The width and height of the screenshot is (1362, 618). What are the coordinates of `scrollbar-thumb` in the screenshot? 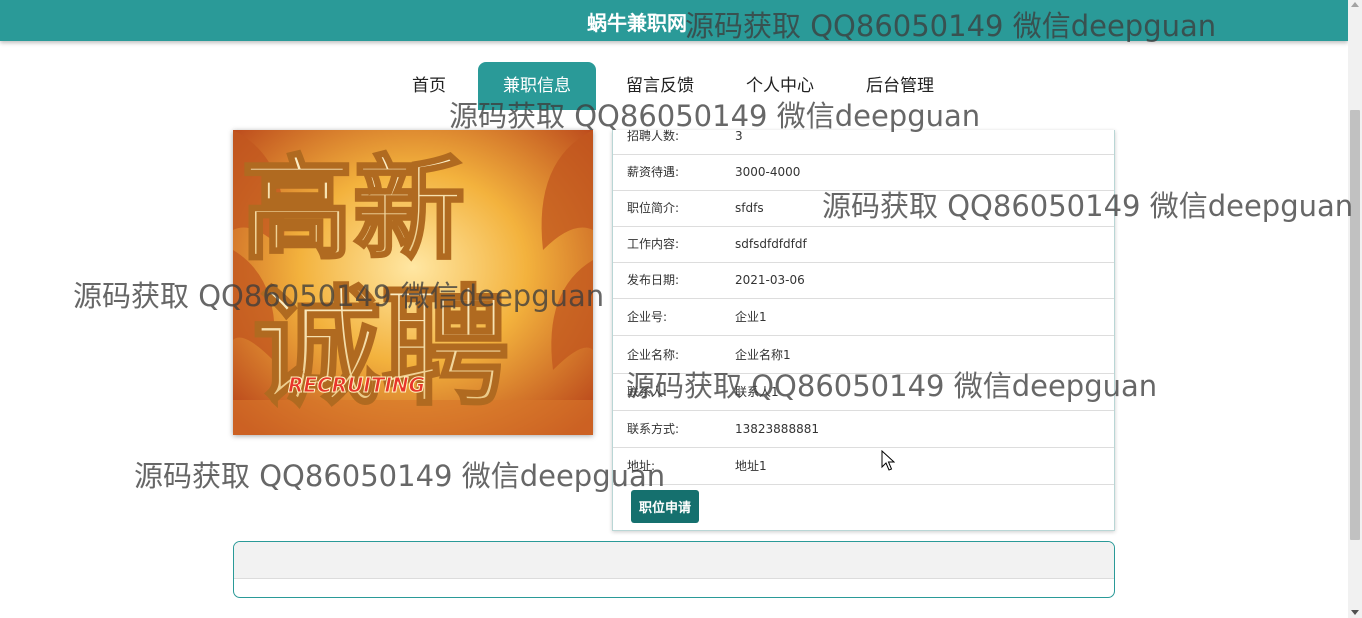 It's located at (1355, 325).